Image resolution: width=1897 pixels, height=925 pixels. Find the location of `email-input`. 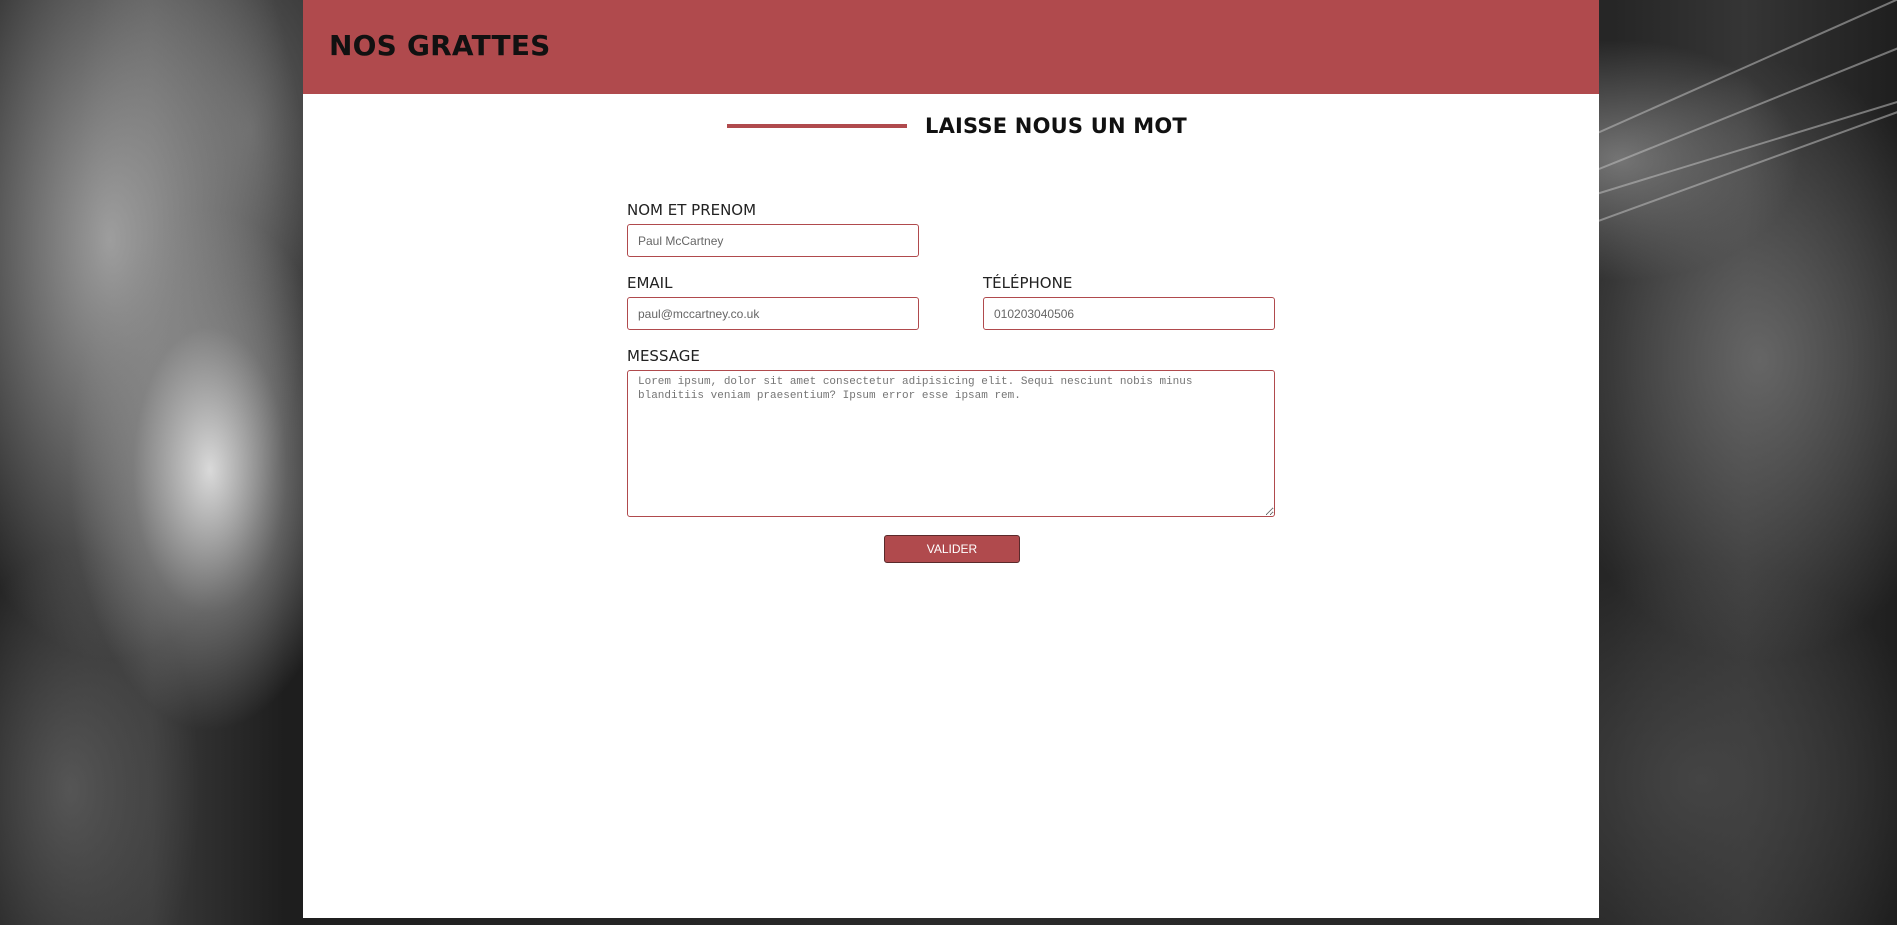

email-input is located at coordinates (773, 313).